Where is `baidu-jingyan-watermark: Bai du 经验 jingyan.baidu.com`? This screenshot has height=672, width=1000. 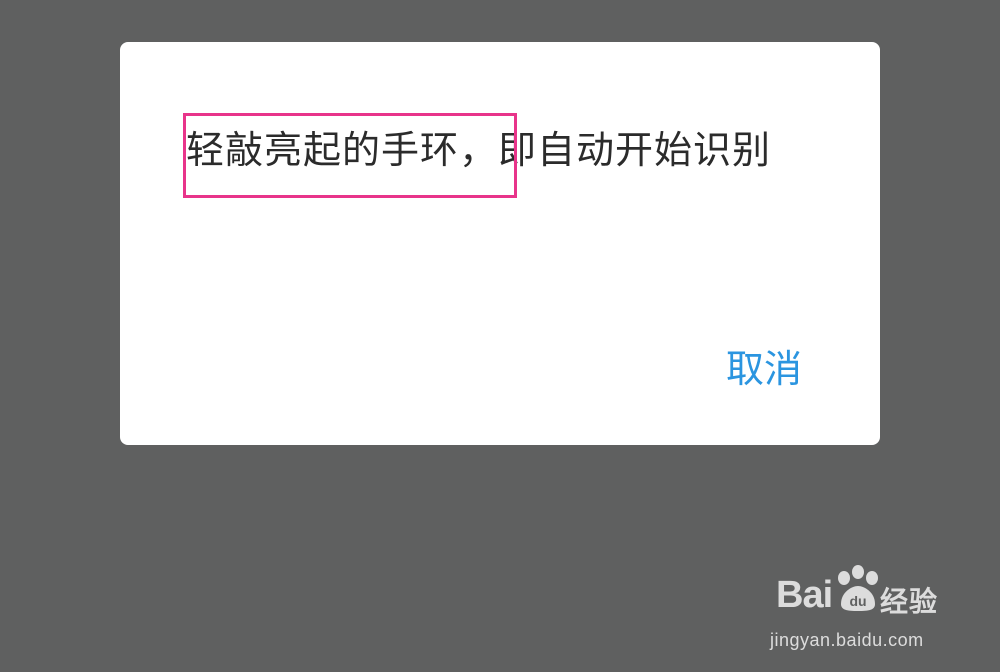
baidu-jingyan-watermark: Bai du 经验 jingyan.baidu.com is located at coordinates (853, 609).